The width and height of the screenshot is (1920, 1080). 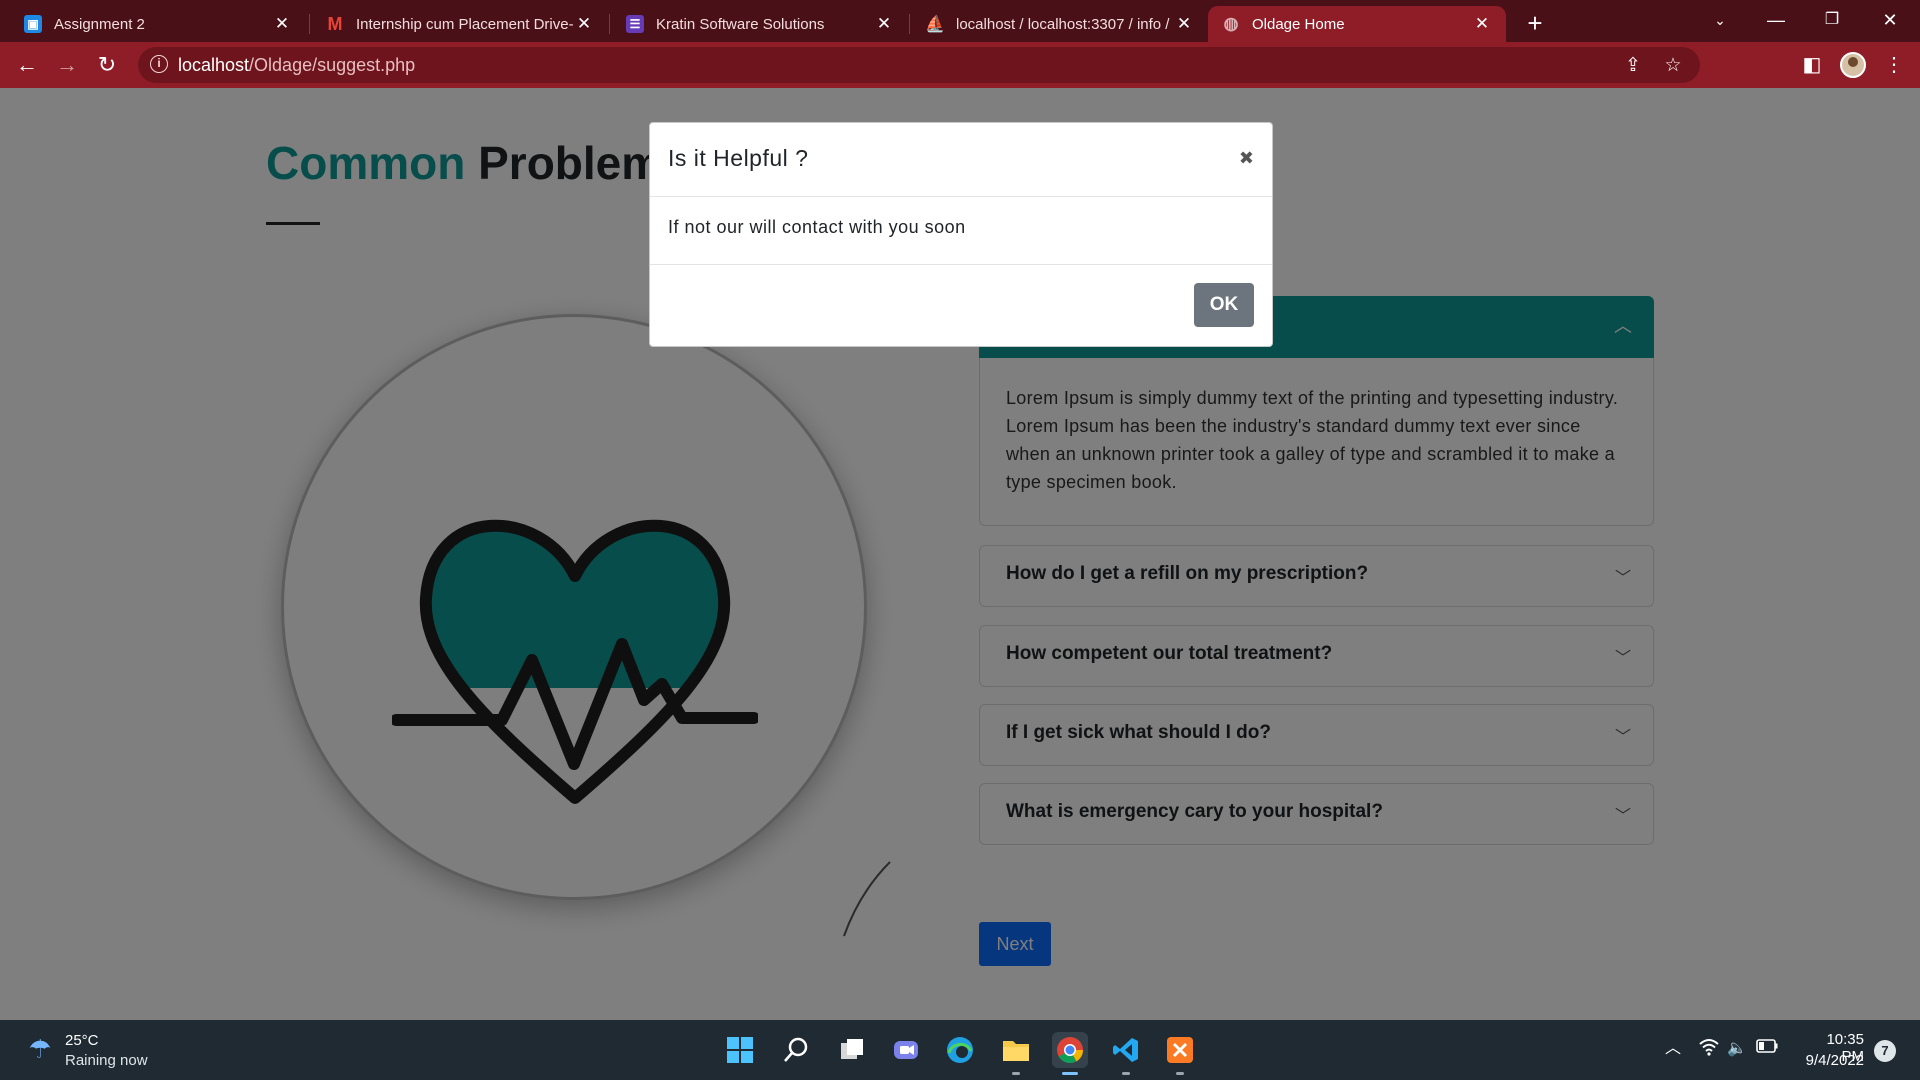 I want to click on phpmyadmin-icon: ⛵, so click(x=935, y=24).